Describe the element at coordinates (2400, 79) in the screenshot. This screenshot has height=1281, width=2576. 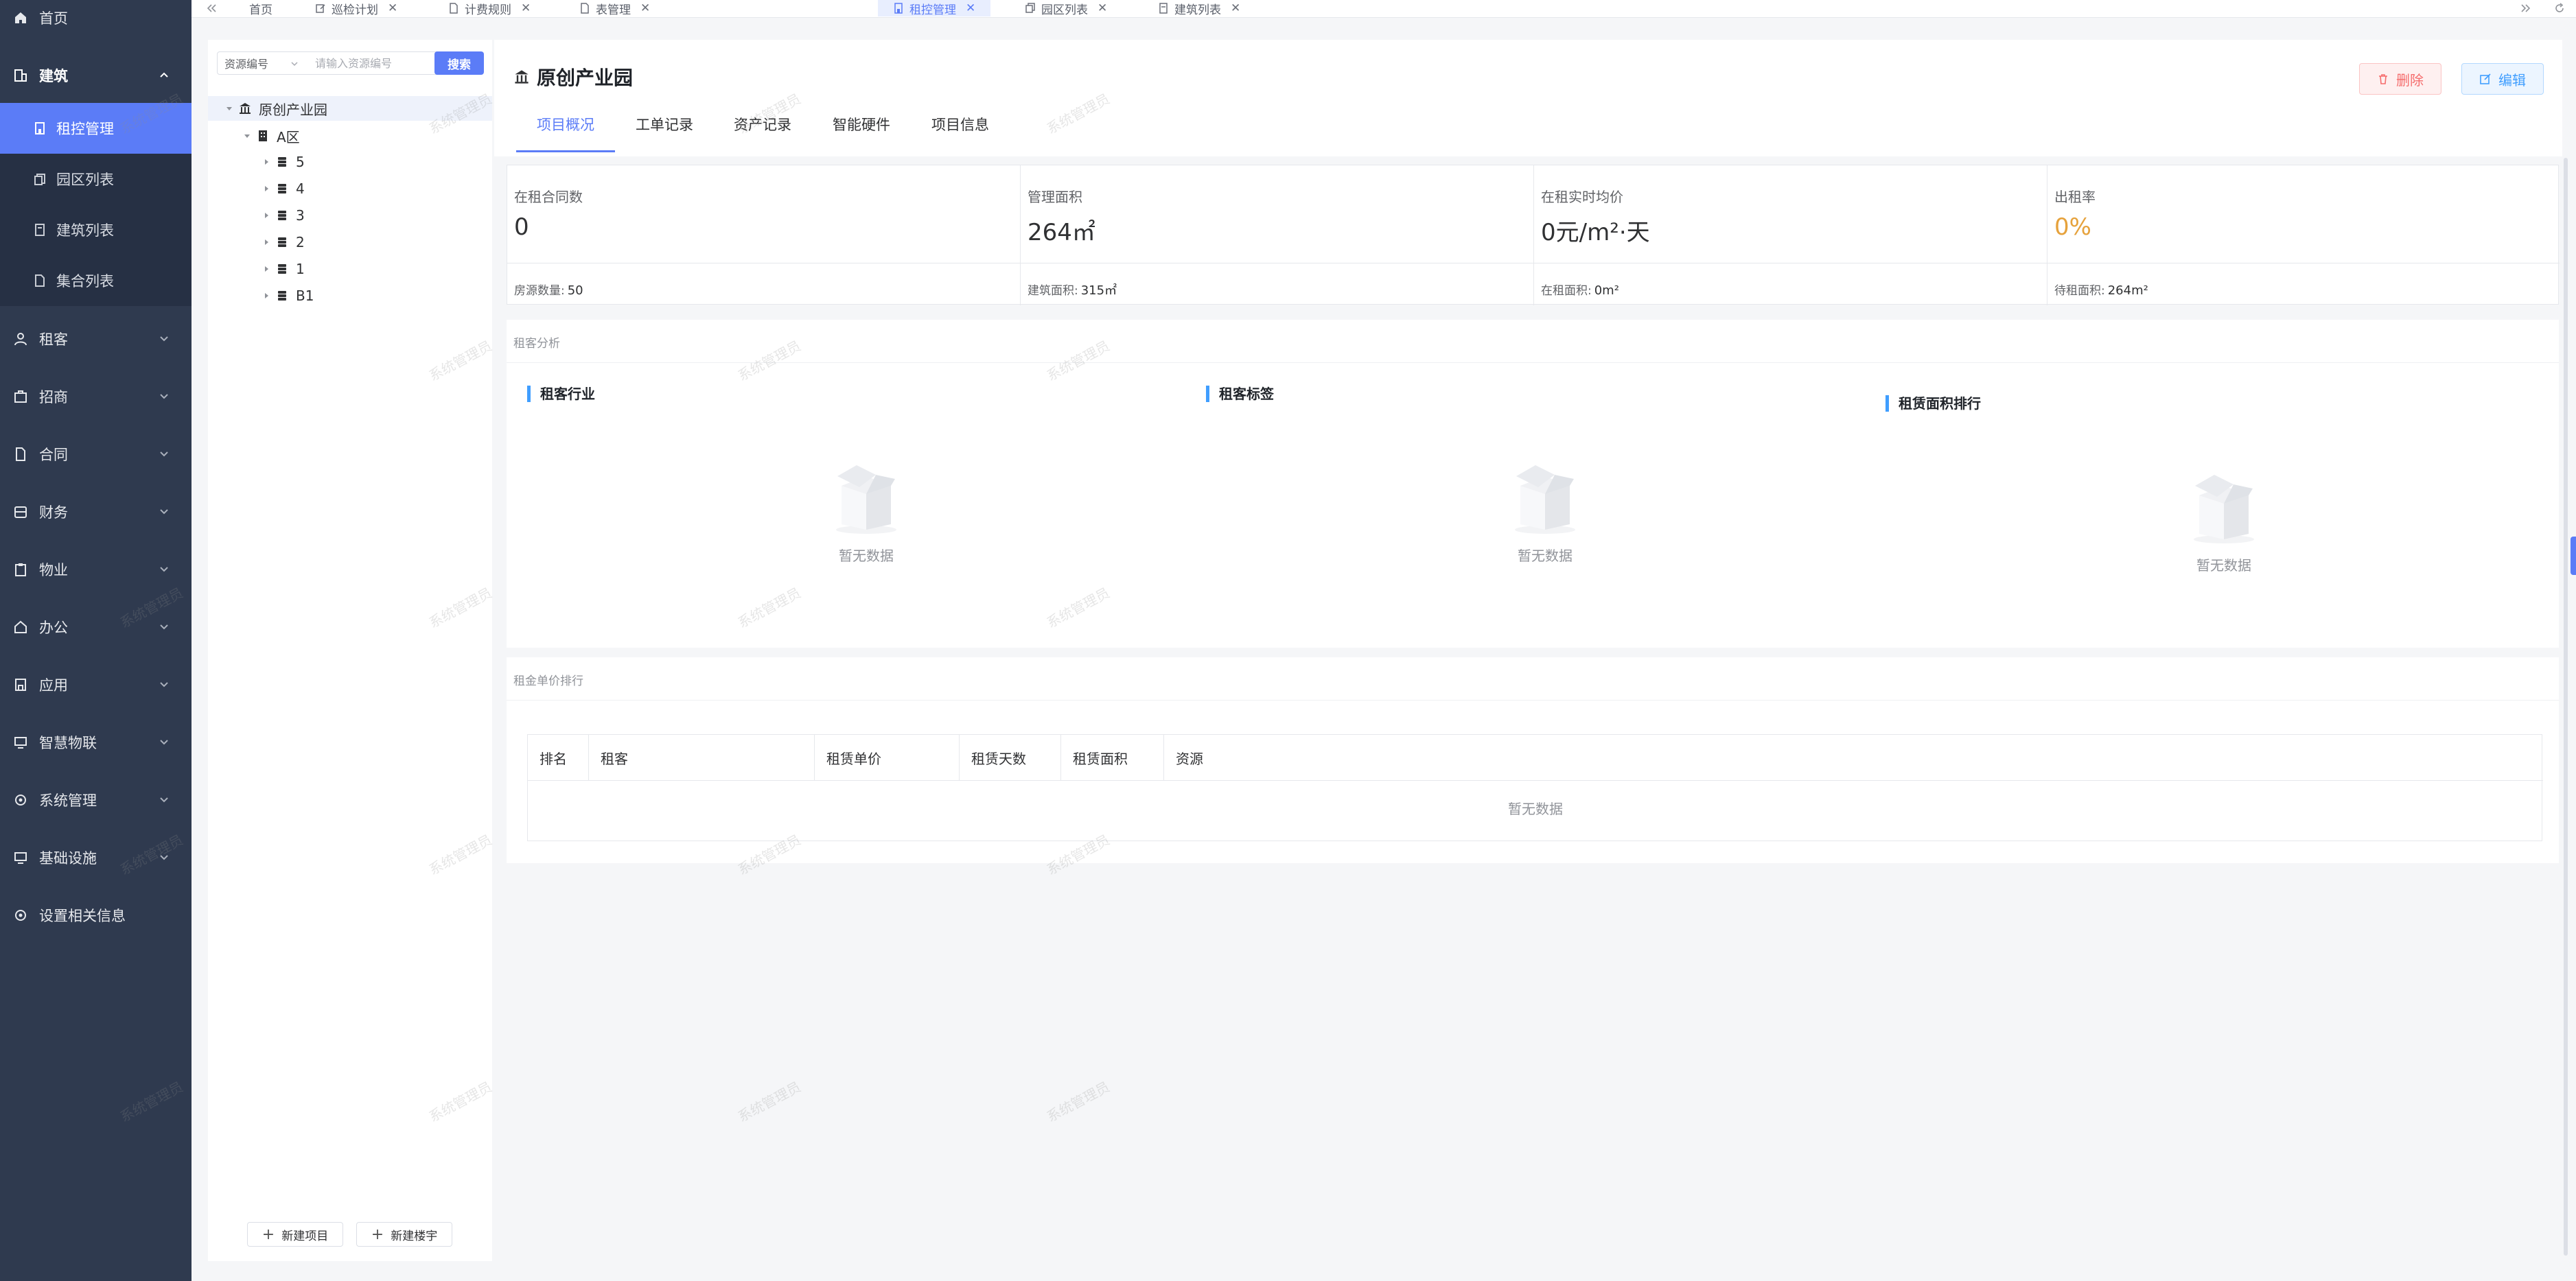
I see `delete-button: 删除` at that location.